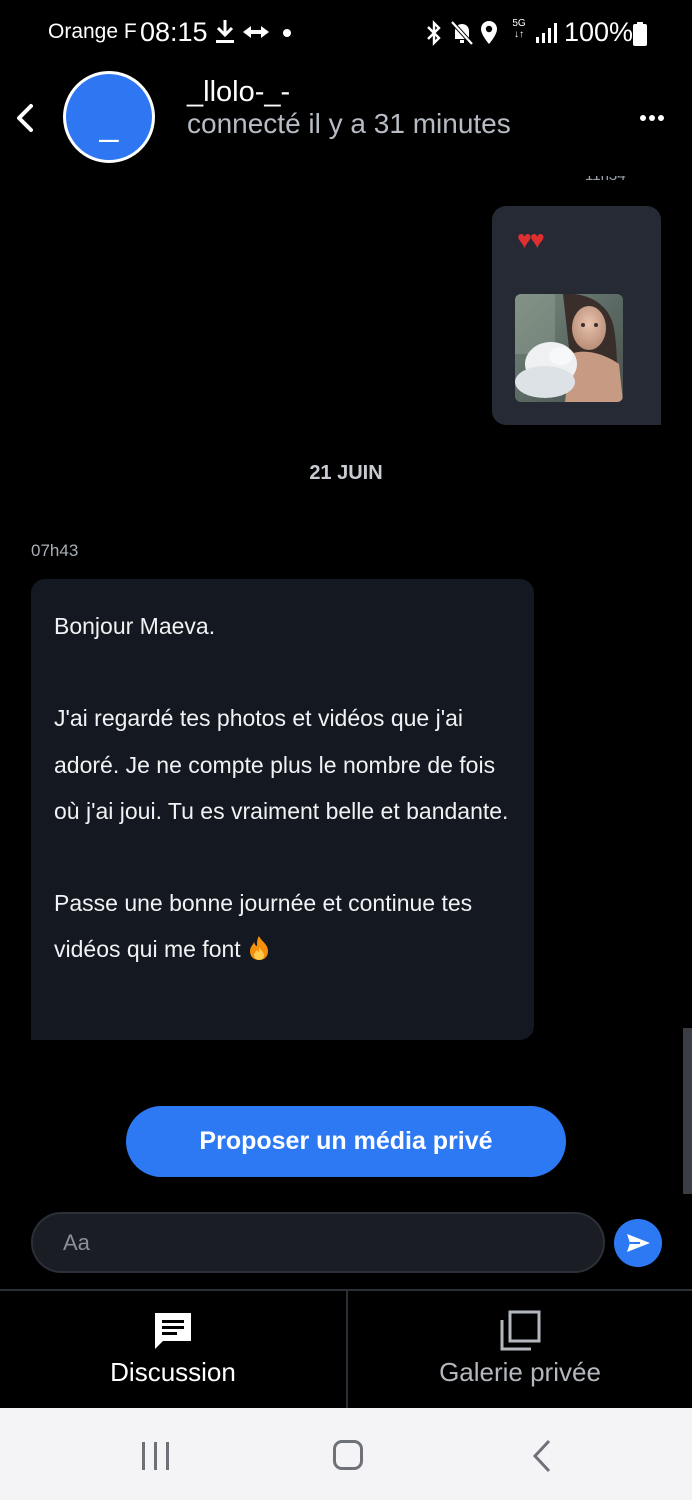  Describe the element at coordinates (238, 92) in the screenshot. I see `contact-name: _llolo-_-` at that location.